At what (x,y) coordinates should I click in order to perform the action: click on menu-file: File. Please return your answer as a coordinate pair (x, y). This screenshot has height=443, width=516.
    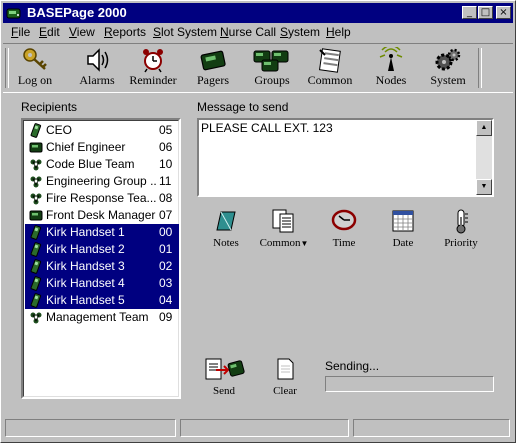
    Looking at the image, I should click on (20, 32).